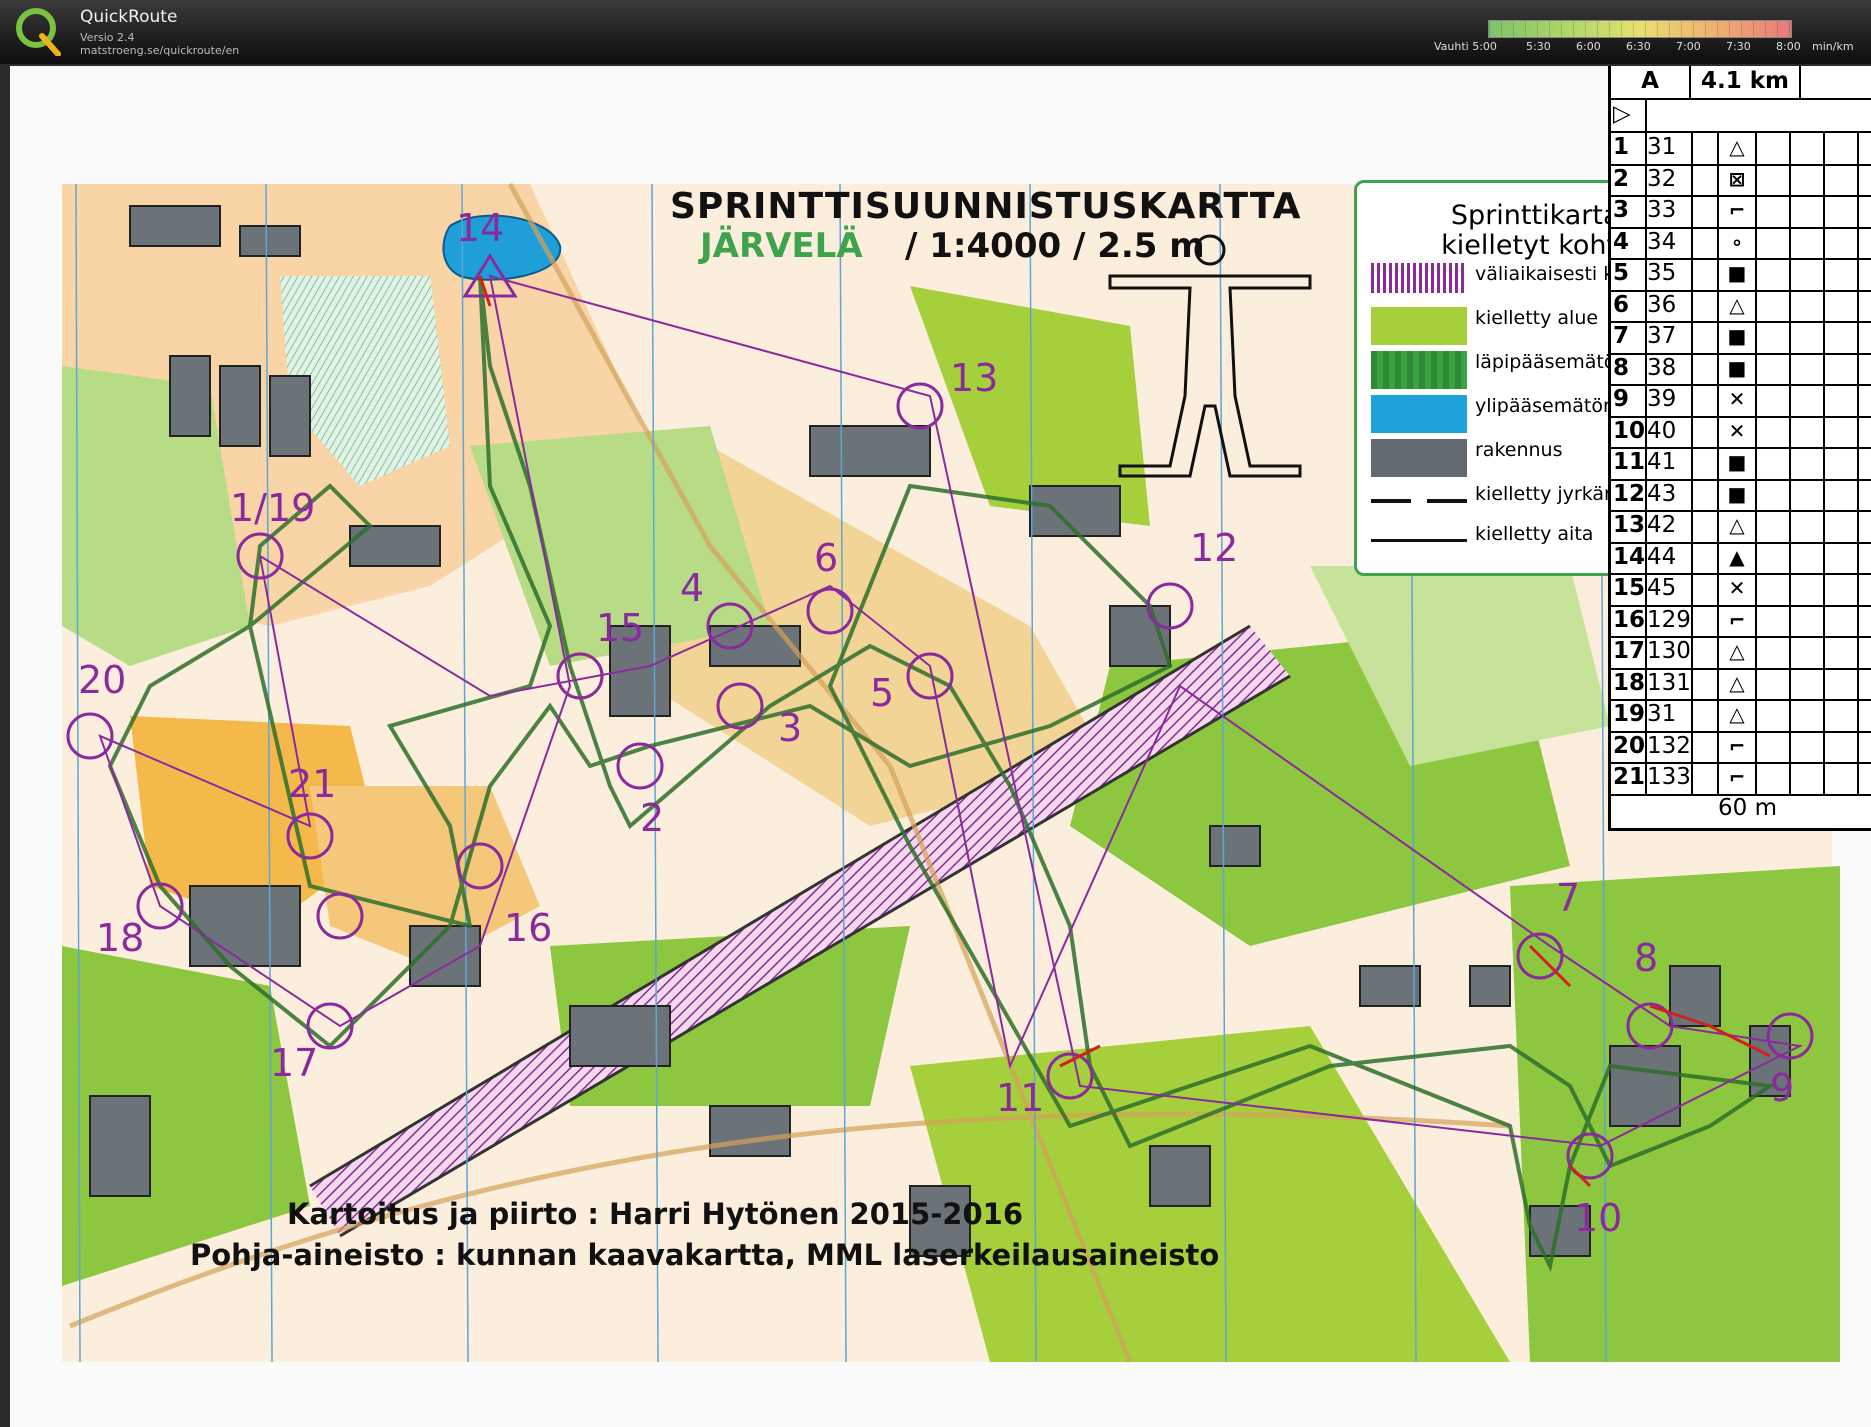 Image resolution: width=1871 pixels, height=1427 pixels. I want to click on cd-control-code: 133, so click(1669, 778).